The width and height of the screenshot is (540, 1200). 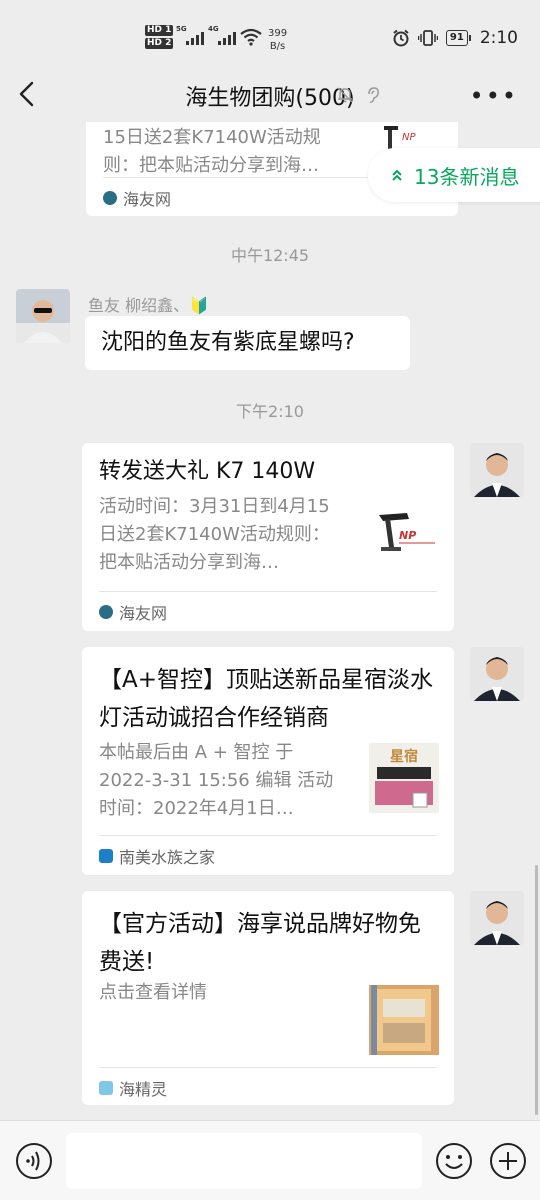 I want to click on speed-value: 399, so click(x=278, y=33).